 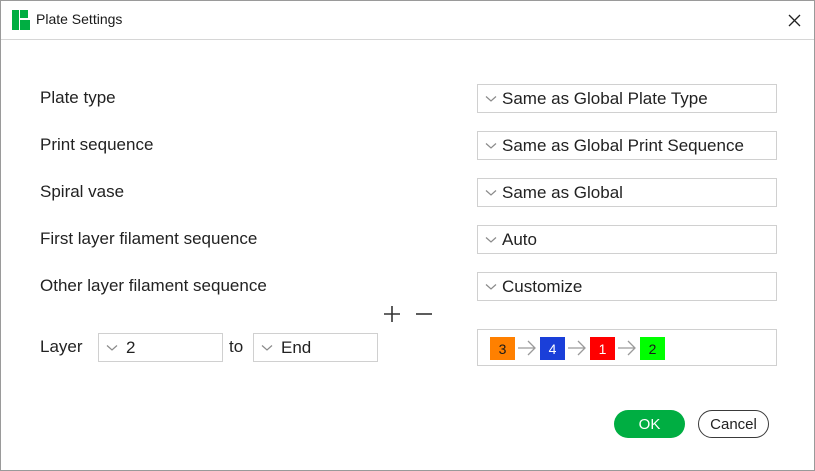 I want to click on first-layer-sequence-value: Auto, so click(x=519, y=239).